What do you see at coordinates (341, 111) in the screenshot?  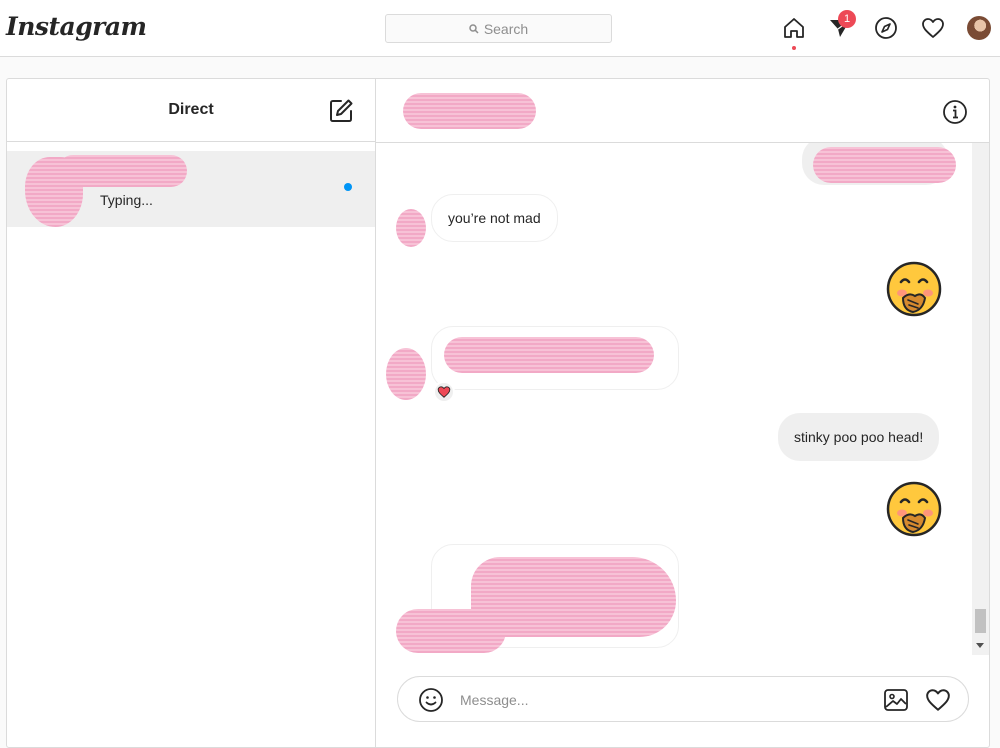 I see `new-message-icon` at bounding box center [341, 111].